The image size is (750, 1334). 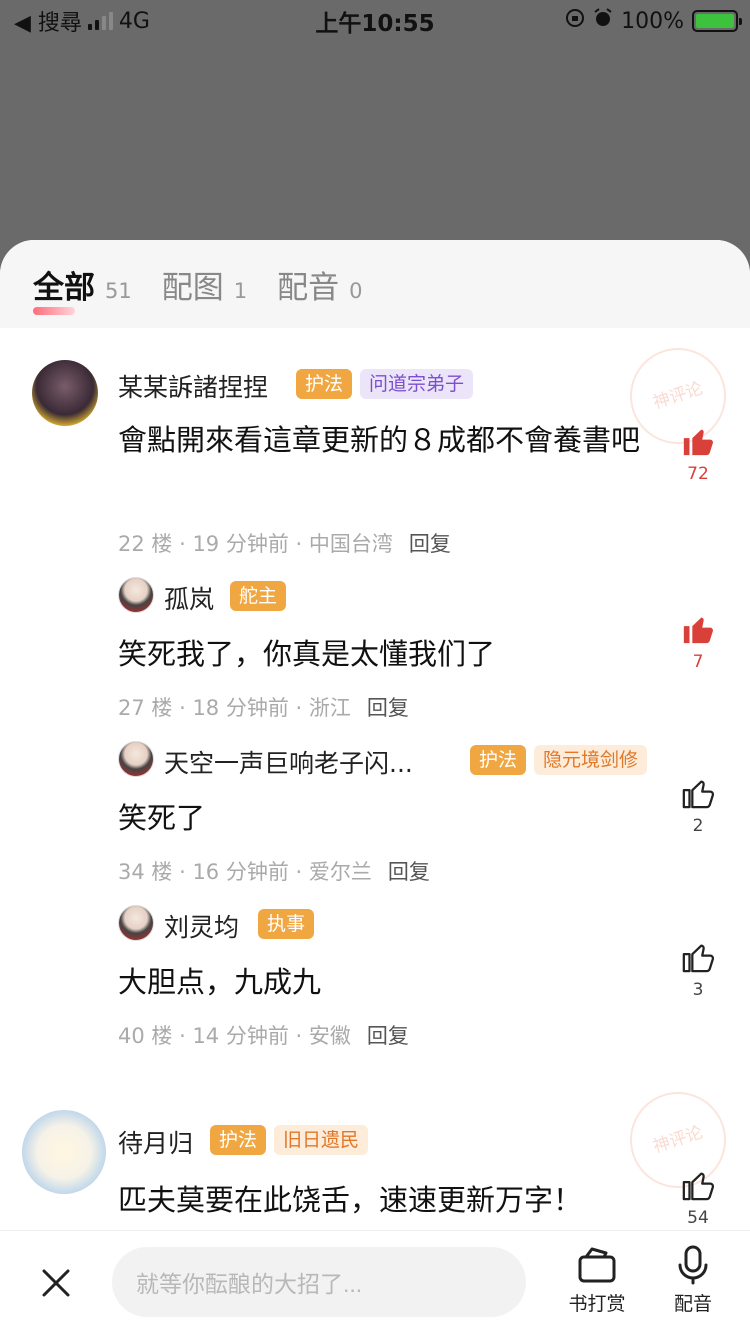 What do you see at coordinates (220, 982) in the screenshot?
I see `comment-text: 大胆点，九成九` at bounding box center [220, 982].